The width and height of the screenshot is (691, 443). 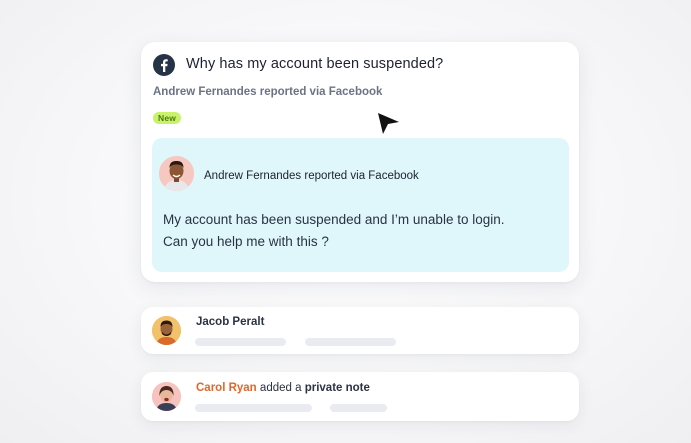 I want to click on activity-action: added a, so click(x=280, y=388).